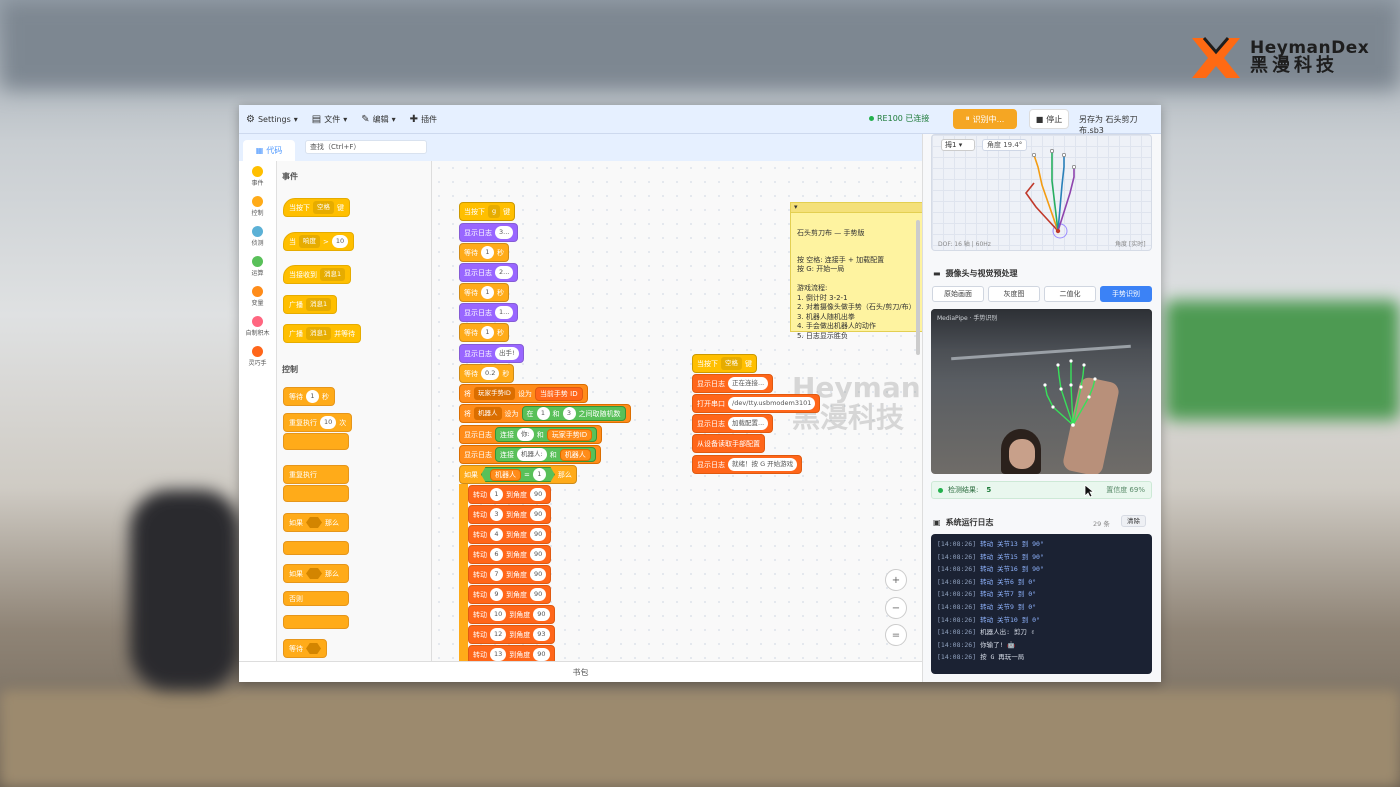 Image resolution: width=1400 pixels, height=787 pixels. I want to click on block-input: 就绪！按 G 开始游戏, so click(763, 464).